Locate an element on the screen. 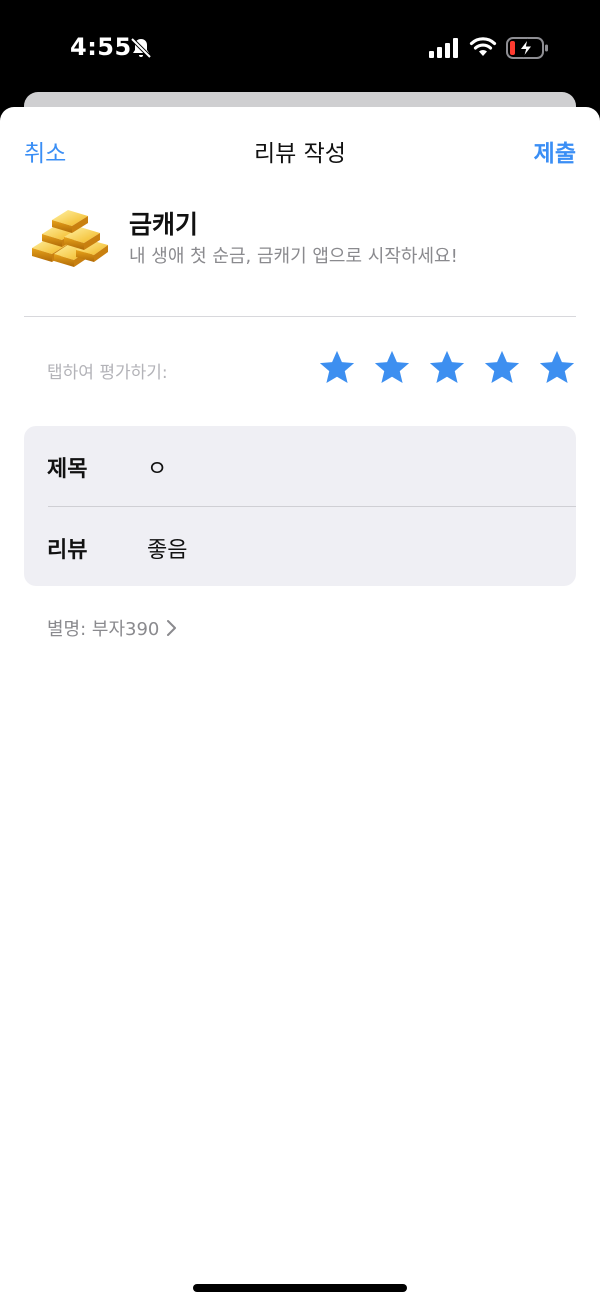 This screenshot has width=600, height=1304. signal-icon is located at coordinates (443, 48).